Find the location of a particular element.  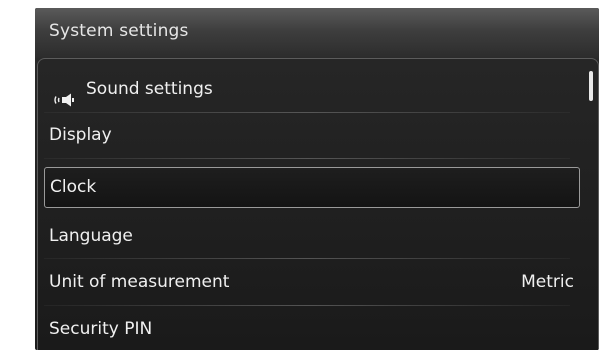

menu-item-label: Sound settings is located at coordinates (149, 89).